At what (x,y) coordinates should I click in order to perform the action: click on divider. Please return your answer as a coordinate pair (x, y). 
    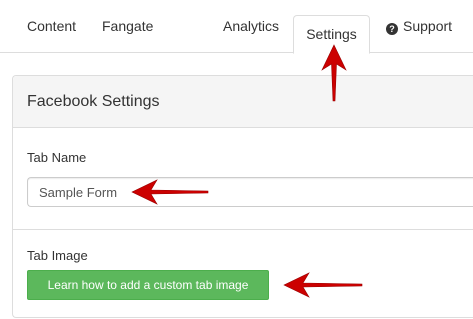
    Looking at the image, I should click on (243, 229).